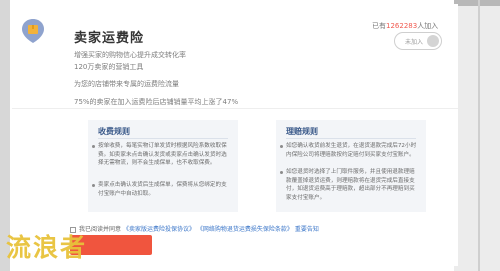 This screenshot has height=271, width=500. I want to click on parcel-shield-icon, so click(33, 31).